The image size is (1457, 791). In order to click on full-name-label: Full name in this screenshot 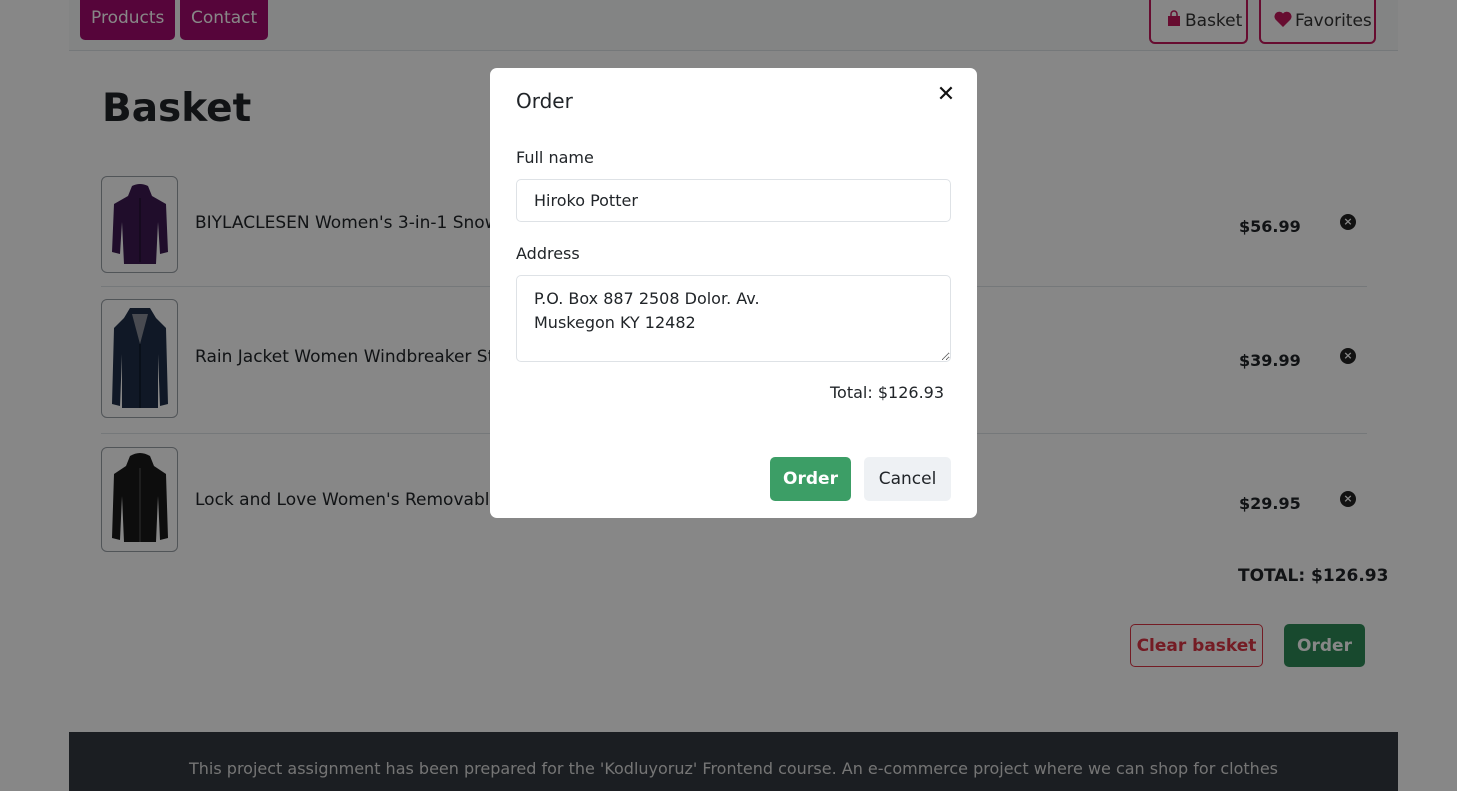, I will do `click(555, 157)`.